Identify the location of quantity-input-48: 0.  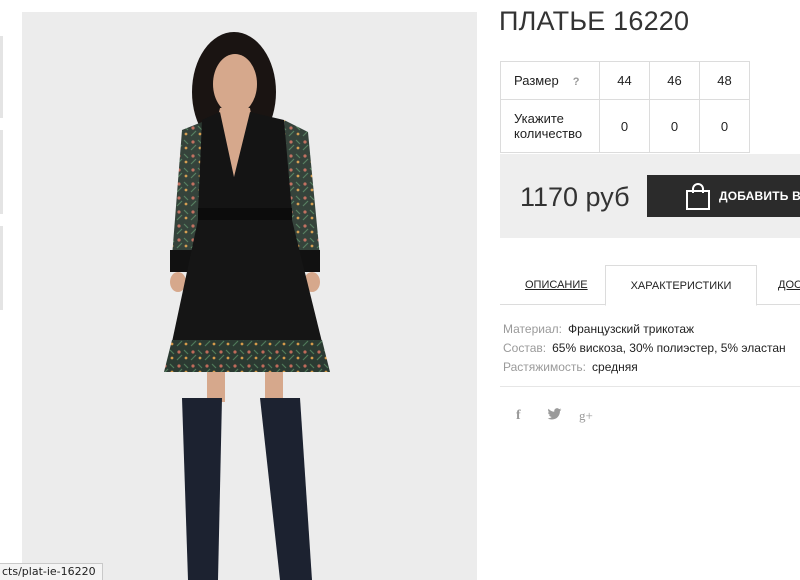
(724, 126).